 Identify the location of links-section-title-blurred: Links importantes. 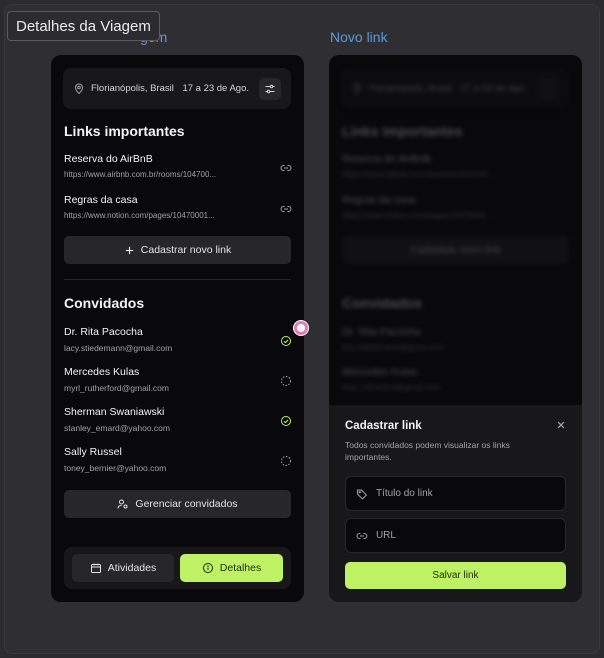
(402, 131).